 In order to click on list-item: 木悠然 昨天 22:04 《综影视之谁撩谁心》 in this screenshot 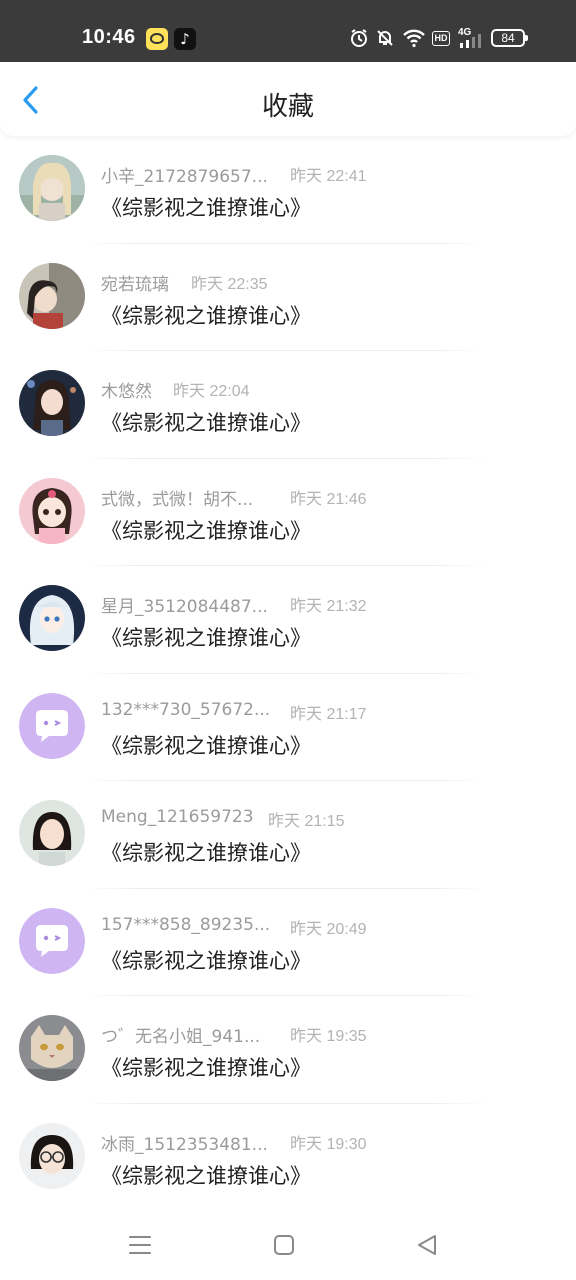, I will do `click(288, 405)`.